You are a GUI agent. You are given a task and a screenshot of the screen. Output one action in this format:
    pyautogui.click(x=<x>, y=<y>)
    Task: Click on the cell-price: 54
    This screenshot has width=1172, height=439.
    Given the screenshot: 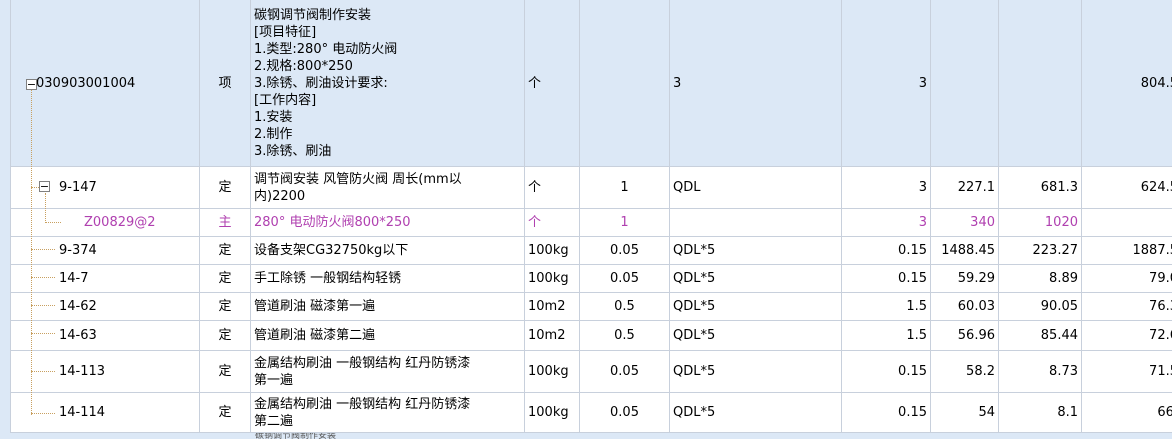 What is the action you would take?
    pyautogui.click(x=965, y=413)
    